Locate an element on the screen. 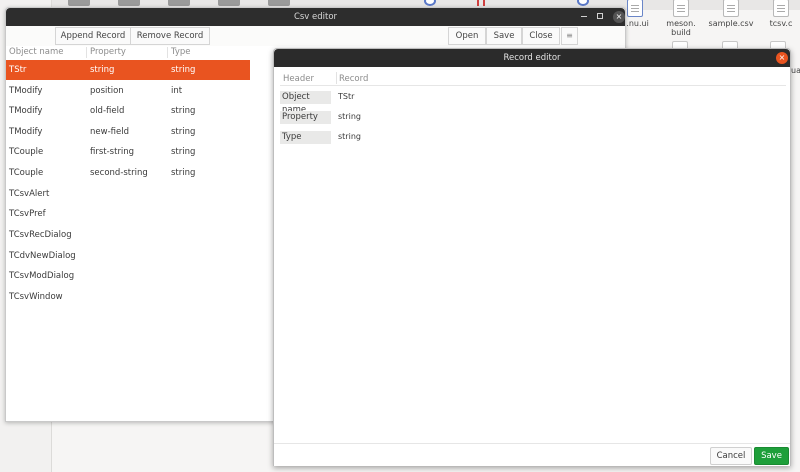  record-field-row: Object name TStr is located at coordinates (533, 103).